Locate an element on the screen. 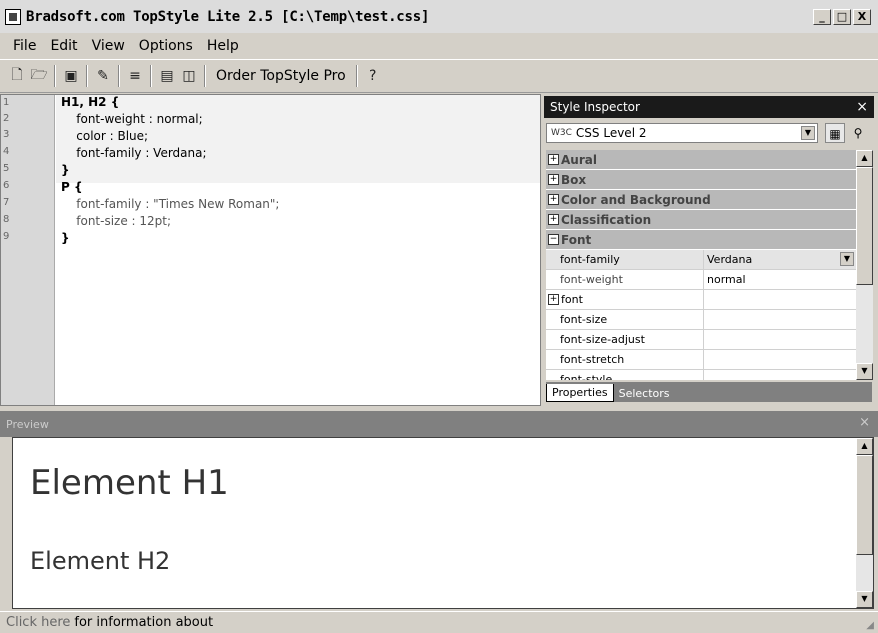 The height and width of the screenshot is (633, 878). menu-options: Options is located at coordinates (166, 46).